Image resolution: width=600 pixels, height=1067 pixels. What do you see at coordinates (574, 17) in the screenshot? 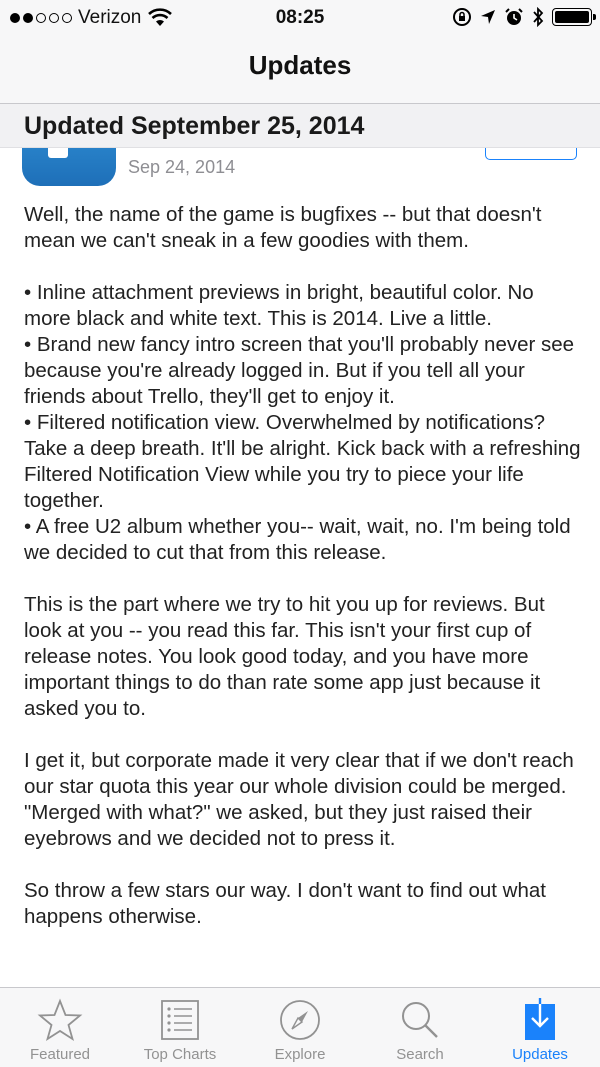
I see `battery-icon` at bounding box center [574, 17].